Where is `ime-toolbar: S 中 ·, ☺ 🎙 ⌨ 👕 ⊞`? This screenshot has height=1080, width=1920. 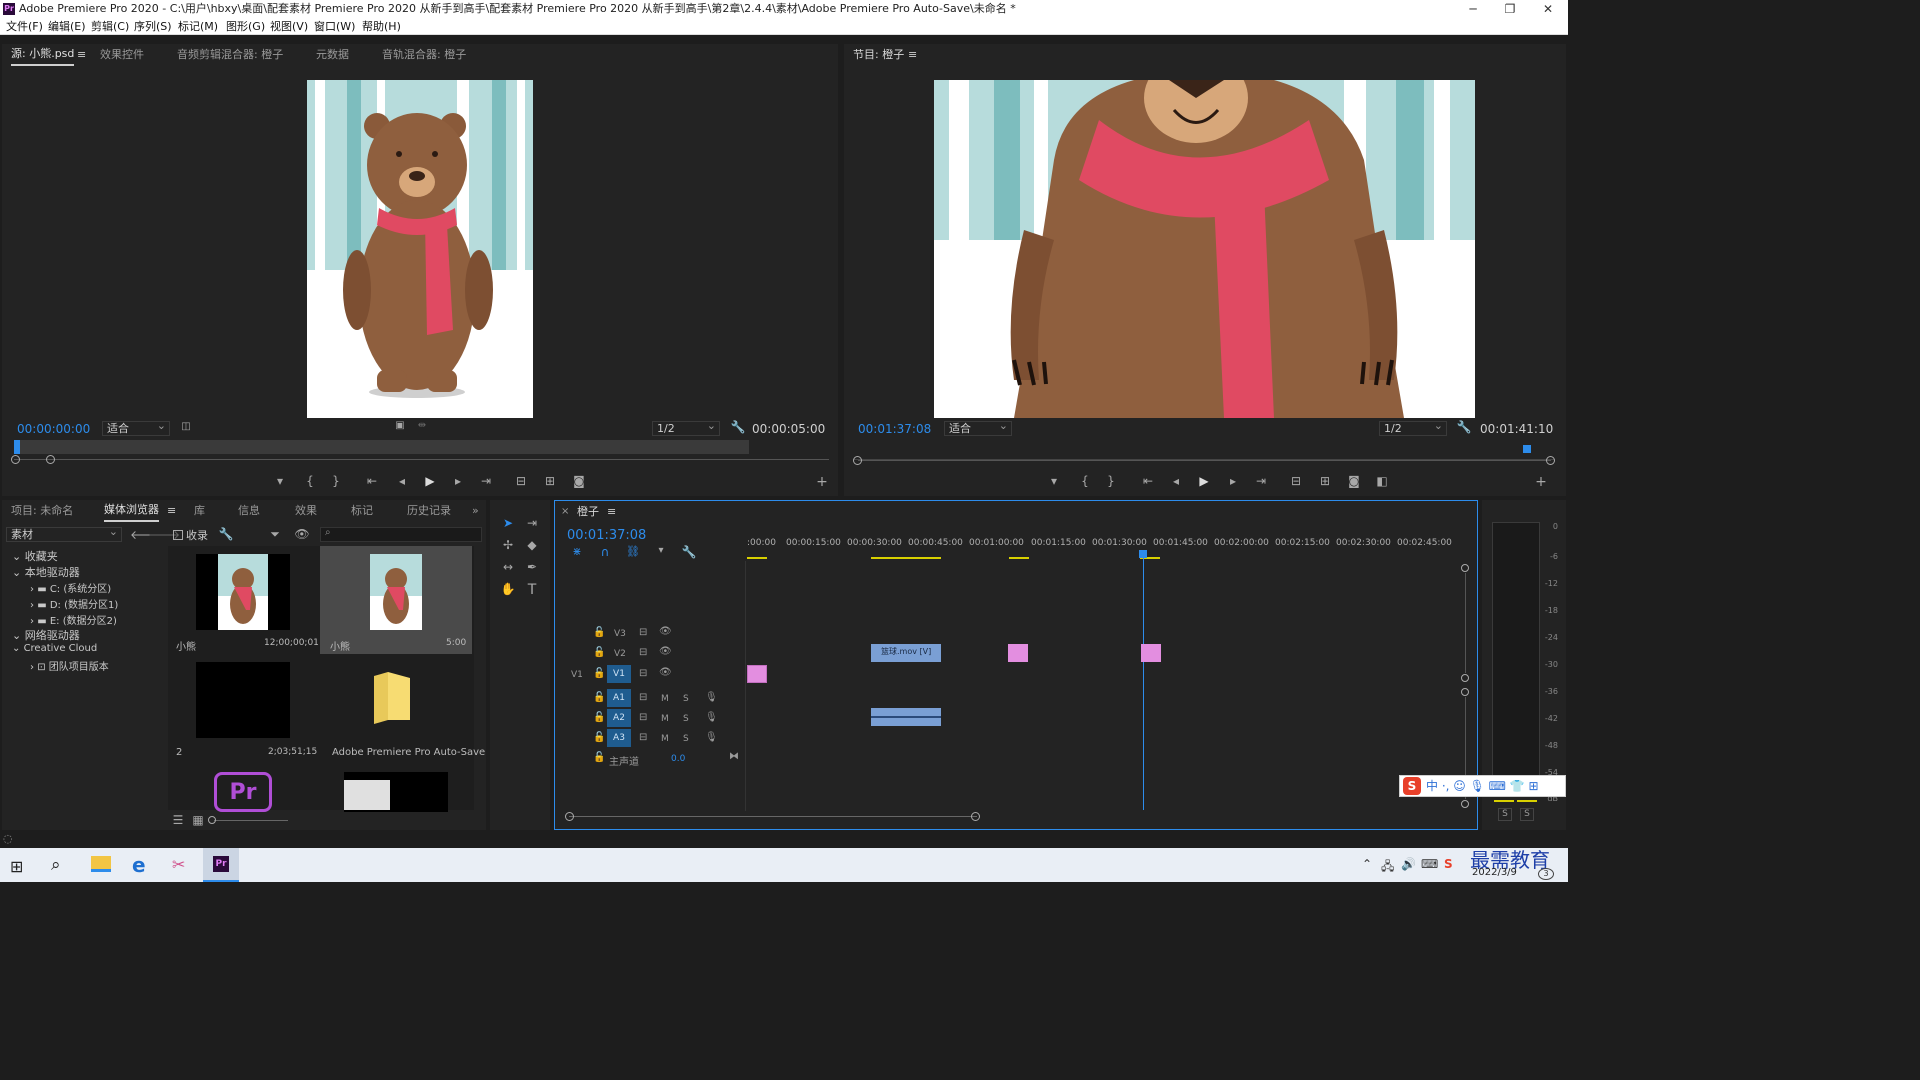 ime-toolbar: S 中 ·, ☺ 🎙 ⌨ 👕 ⊞ is located at coordinates (1482, 786).